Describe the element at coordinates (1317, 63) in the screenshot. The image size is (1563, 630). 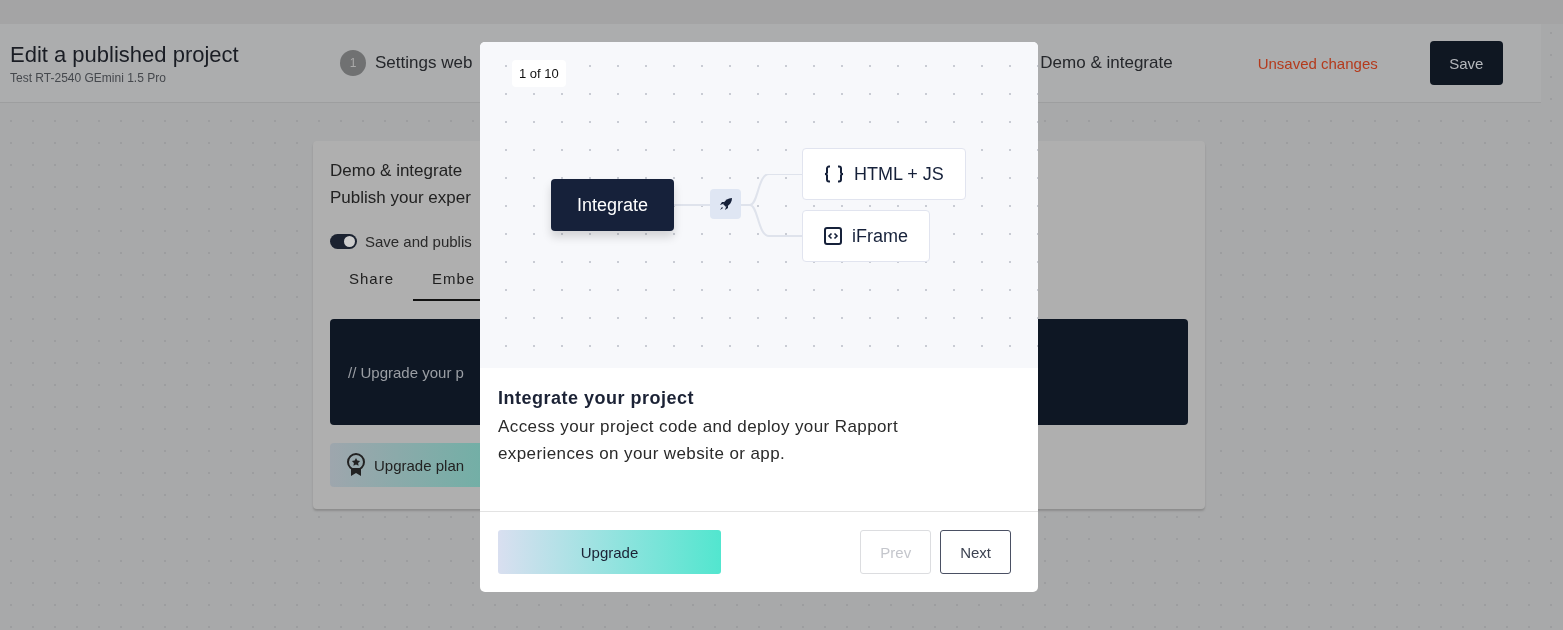
I see `unsaved-status: Unsaved changes` at that location.